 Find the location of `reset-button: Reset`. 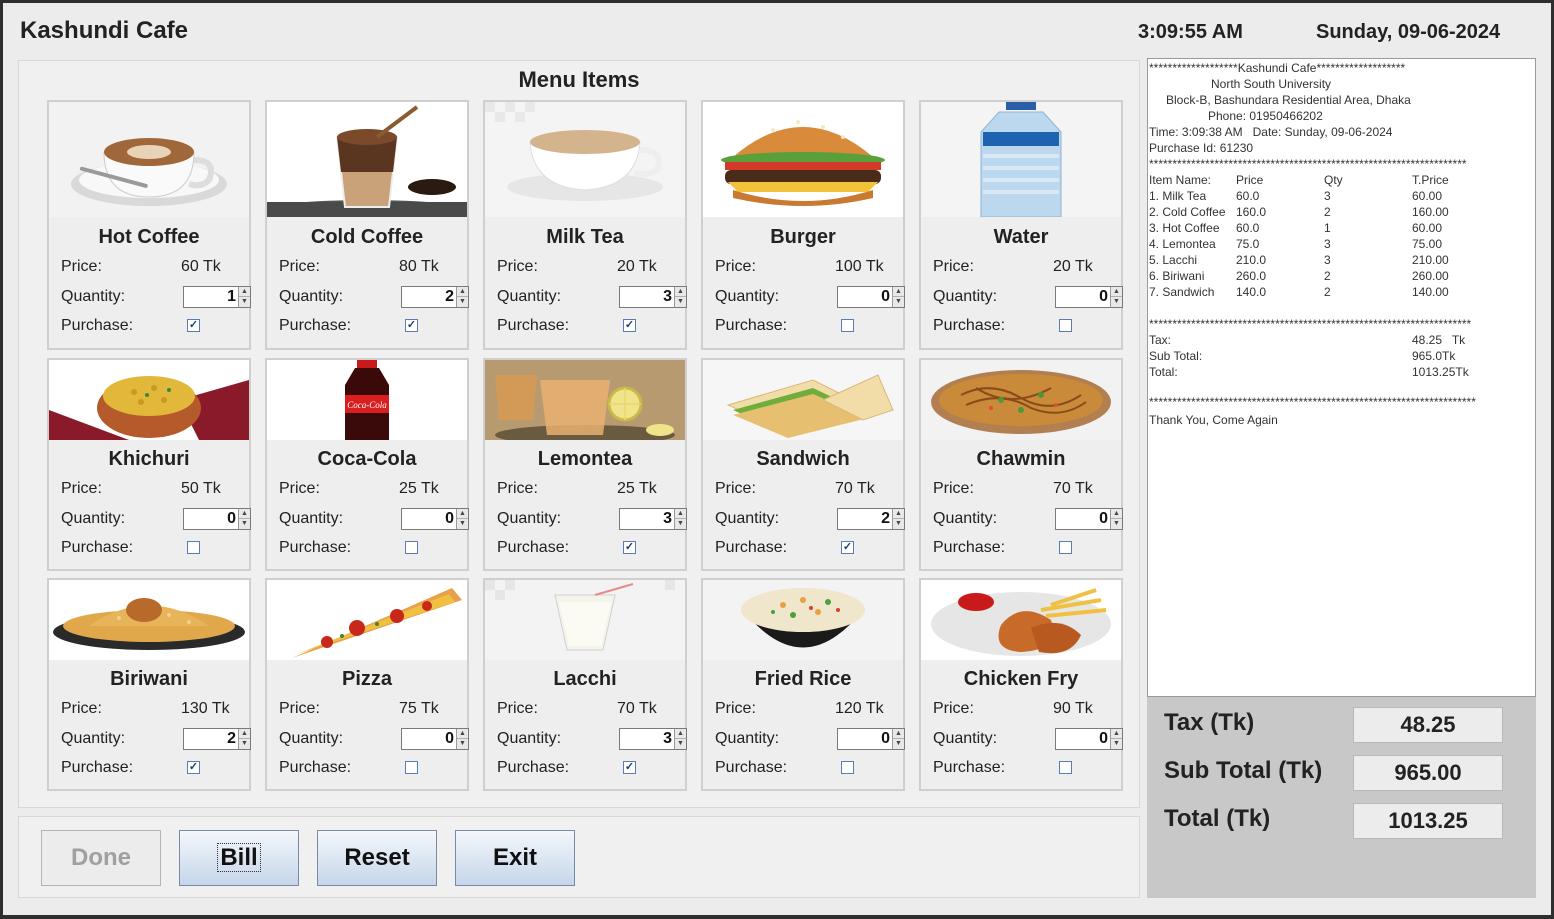

reset-button: Reset is located at coordinates (377, 858).